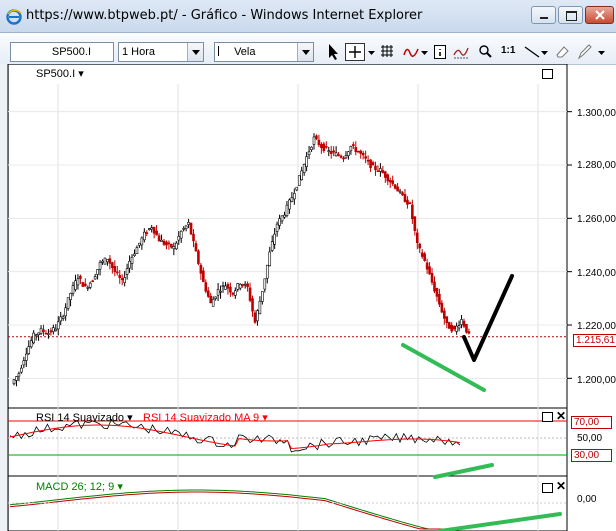 This screenshot has width=616, height=531. What do you see at coordinates (84, 417) in the screenshot?
I see `rsi-label: RSI 14 Suavizado ▾` at bounding box center [84, 417].